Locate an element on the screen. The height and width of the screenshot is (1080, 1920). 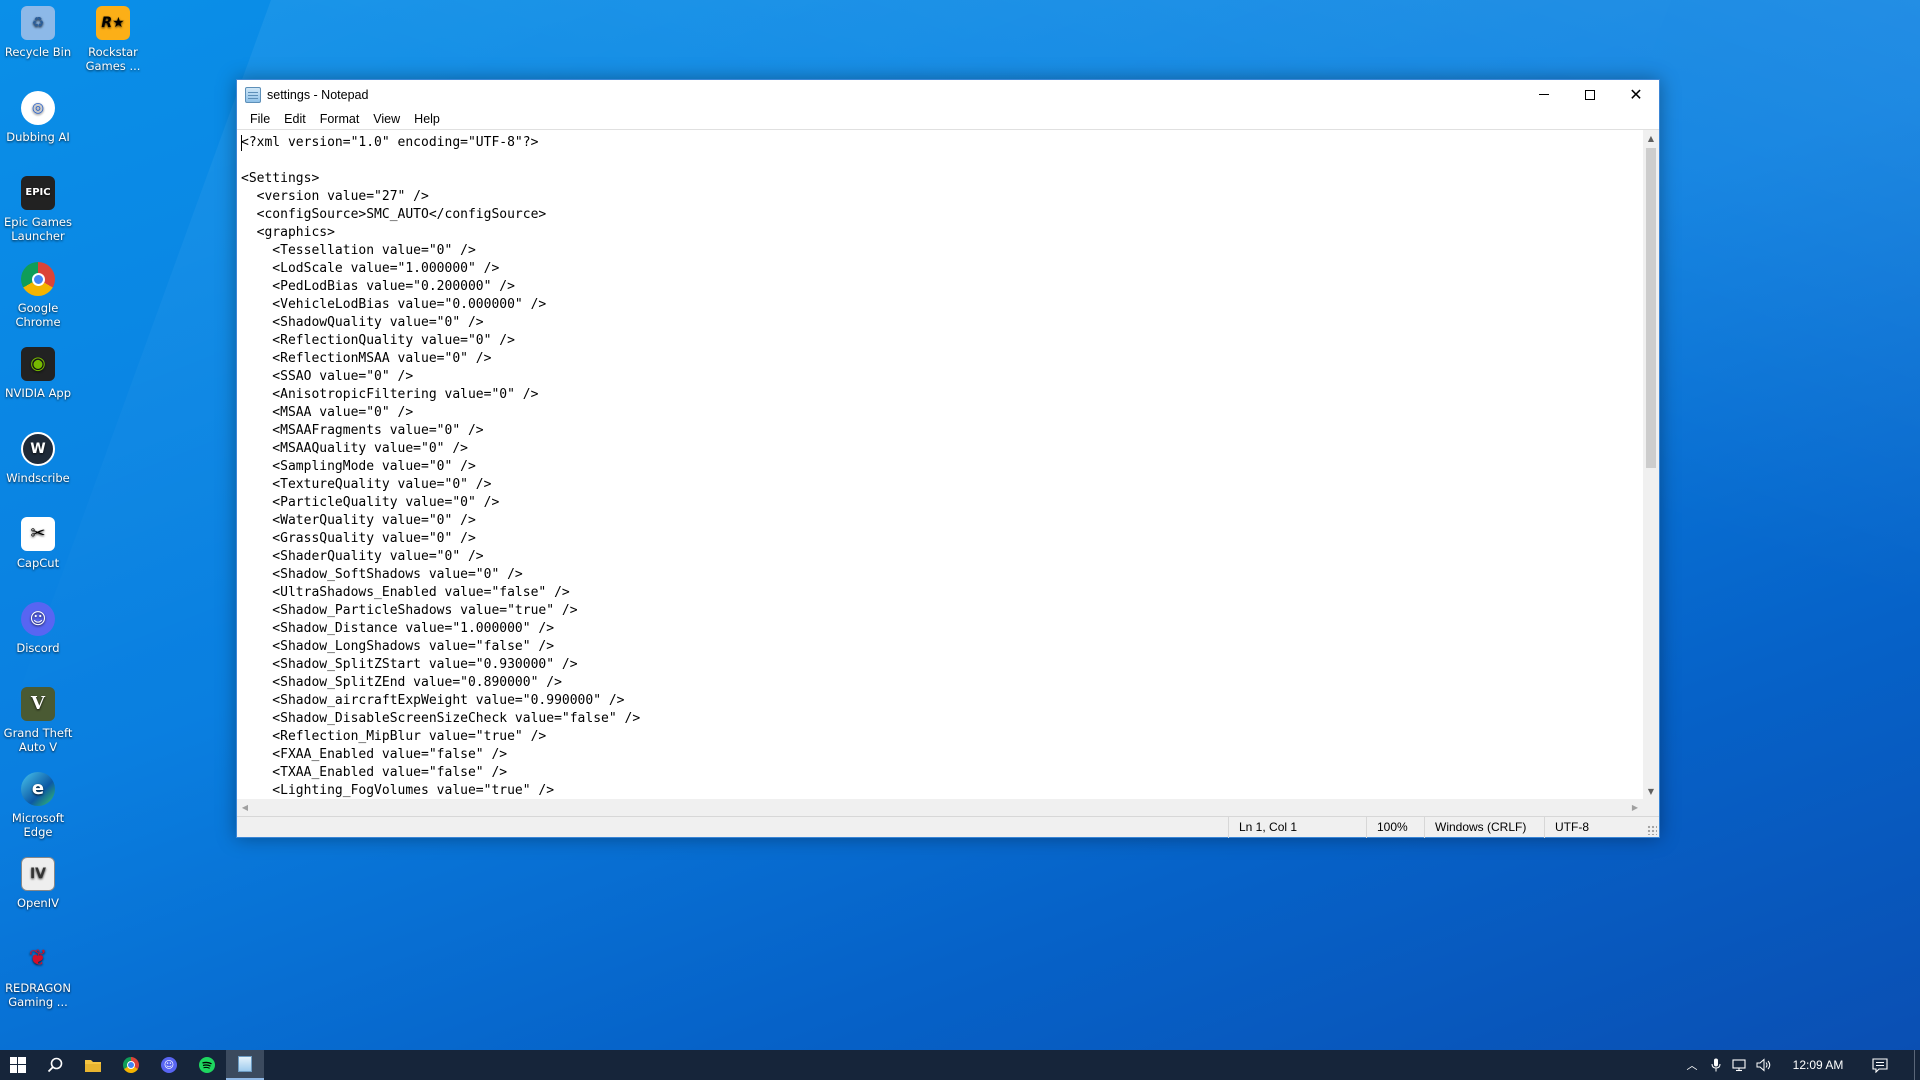
desktop-icon-chrome: Google Chrome is located at coordinates (38, 295).